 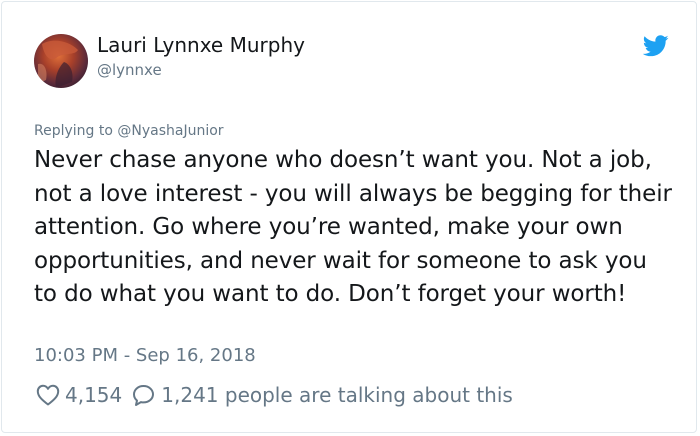 I want to click on author-handle: @lynnxe, so click(x=129, y=70).